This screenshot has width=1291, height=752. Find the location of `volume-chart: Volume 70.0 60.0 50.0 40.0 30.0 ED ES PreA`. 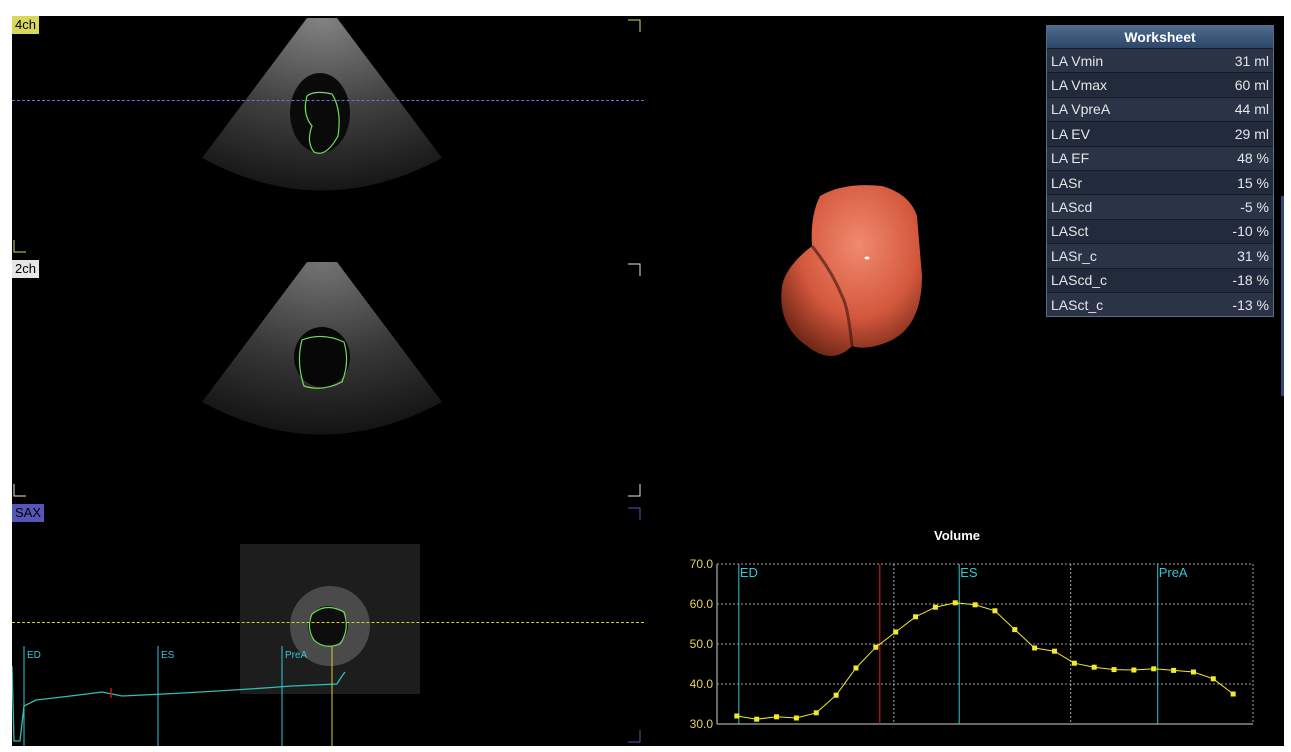

volume-chart: Volume 70.0 60.0 50.0 40.0 30.0 ED ES PreA is located at coordinates (970, 636).